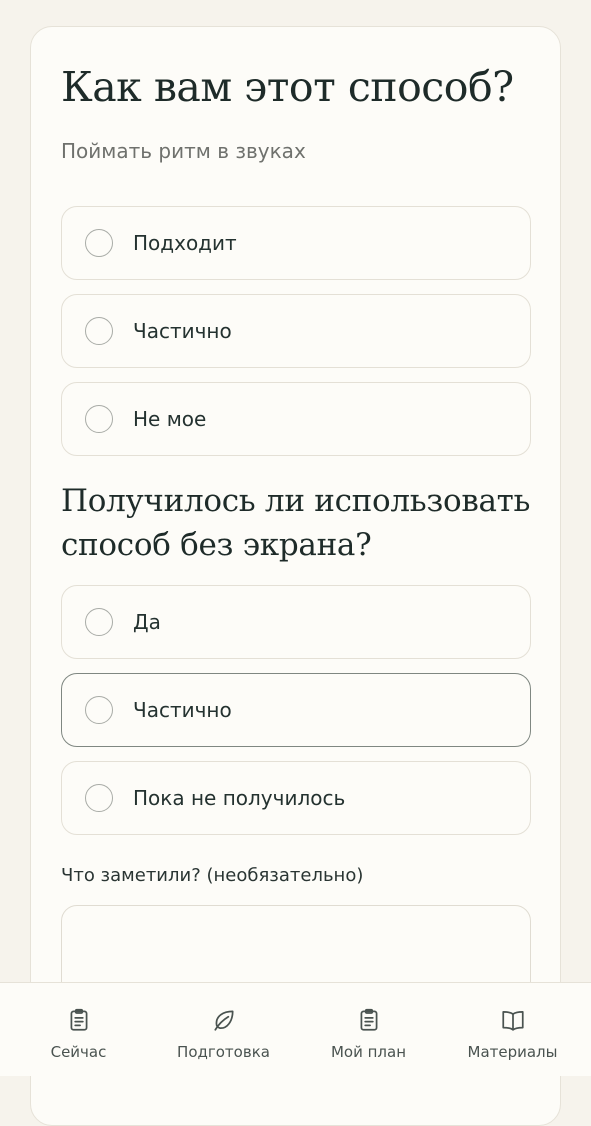  What do you see at coordinates (512, 1021) in the screenshot?
I see `book-icon` at bounding box center [512, 1021].